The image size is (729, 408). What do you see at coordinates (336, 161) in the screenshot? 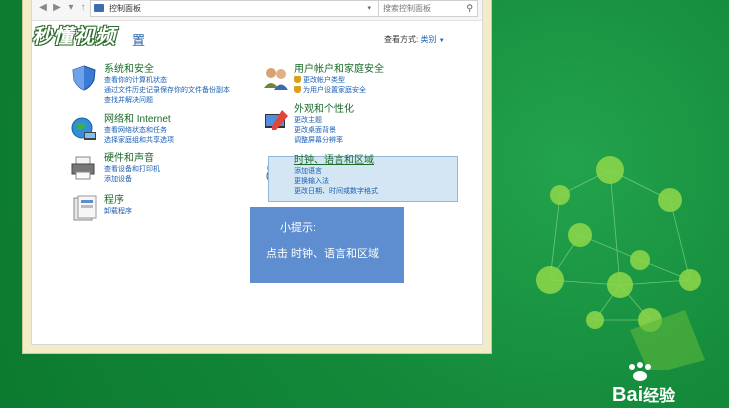
I see `category-title: 时钟、语言和区域` at bounding box center [336, 161].